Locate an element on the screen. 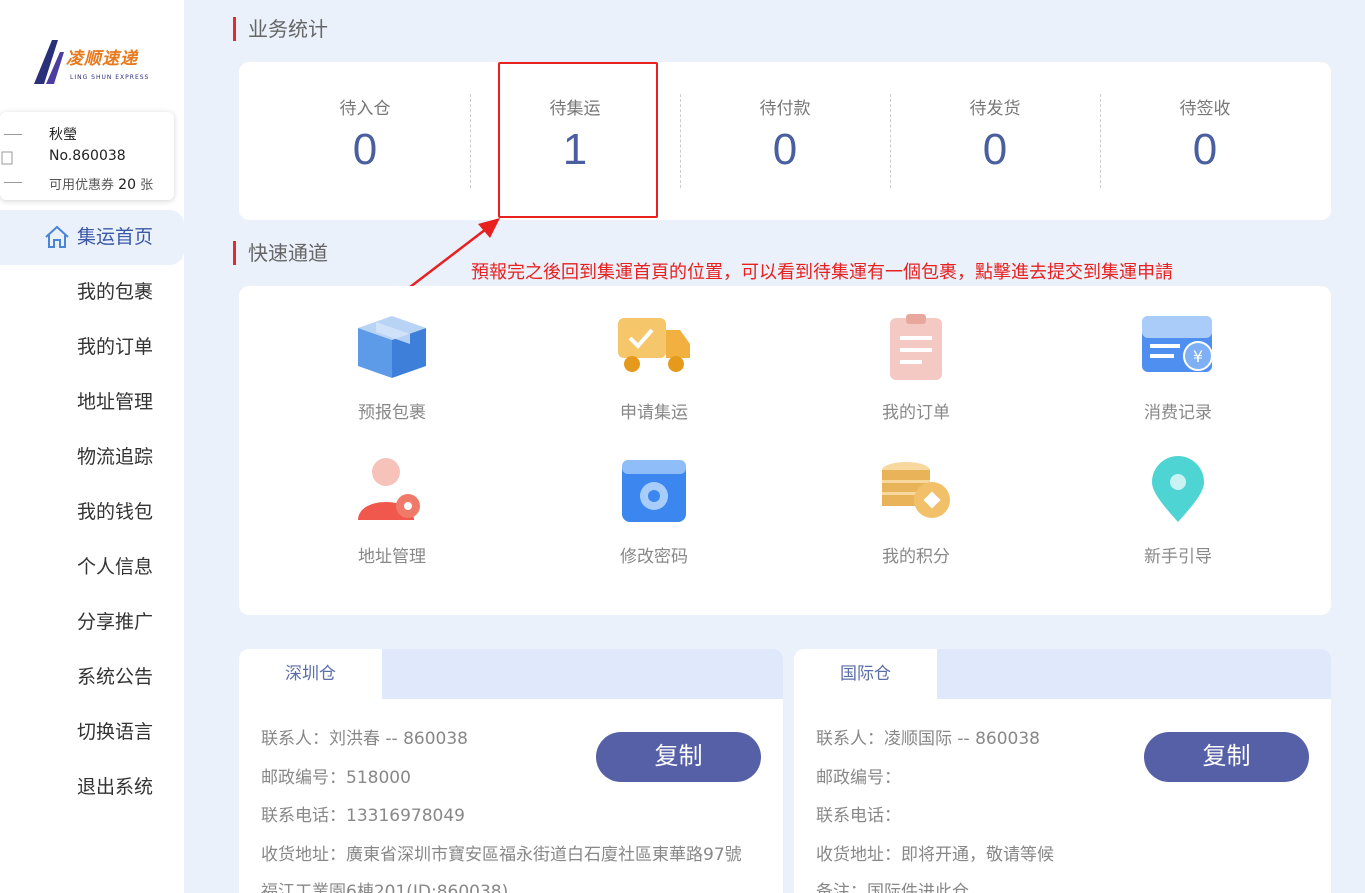 This screenshot has width=1365, height=893. quick-section-title: 快速通道 is located at coordinates (280, 253).